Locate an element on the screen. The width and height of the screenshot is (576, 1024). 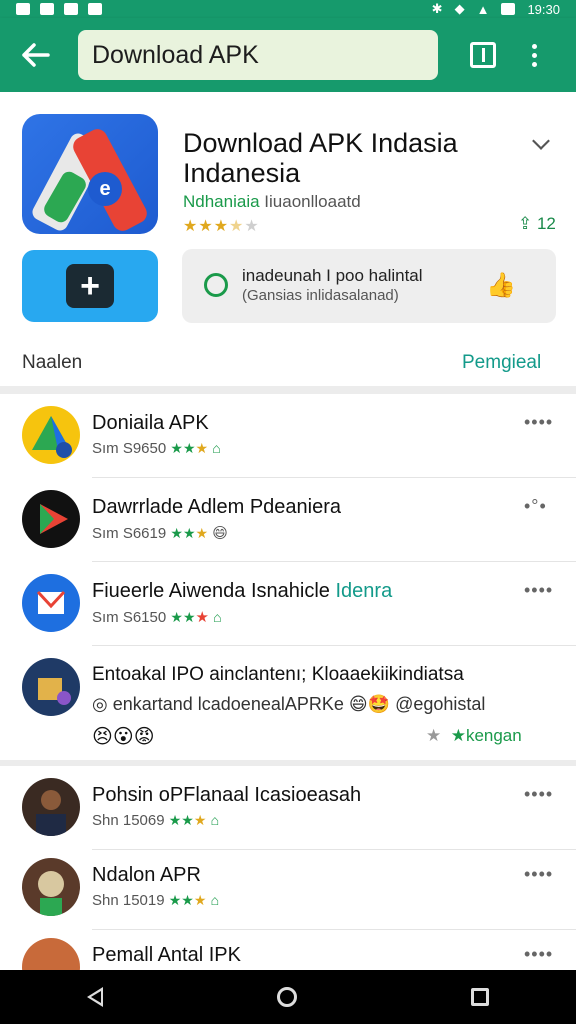
promo-line2: (Gansias inlidasalanad) is located at coordinates (320, 295).